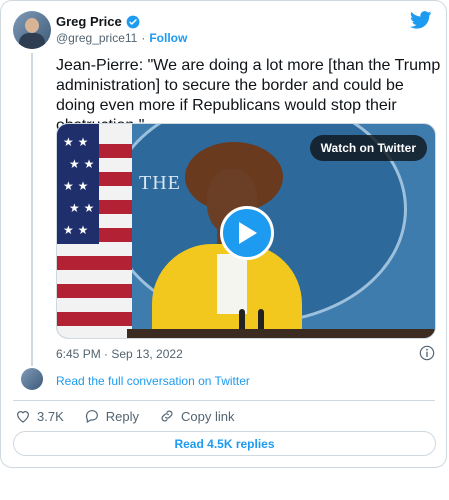  Describe the element at coordinates (208, 416) in the screenshot. I see `copy-link-label: Copy link` at that location.